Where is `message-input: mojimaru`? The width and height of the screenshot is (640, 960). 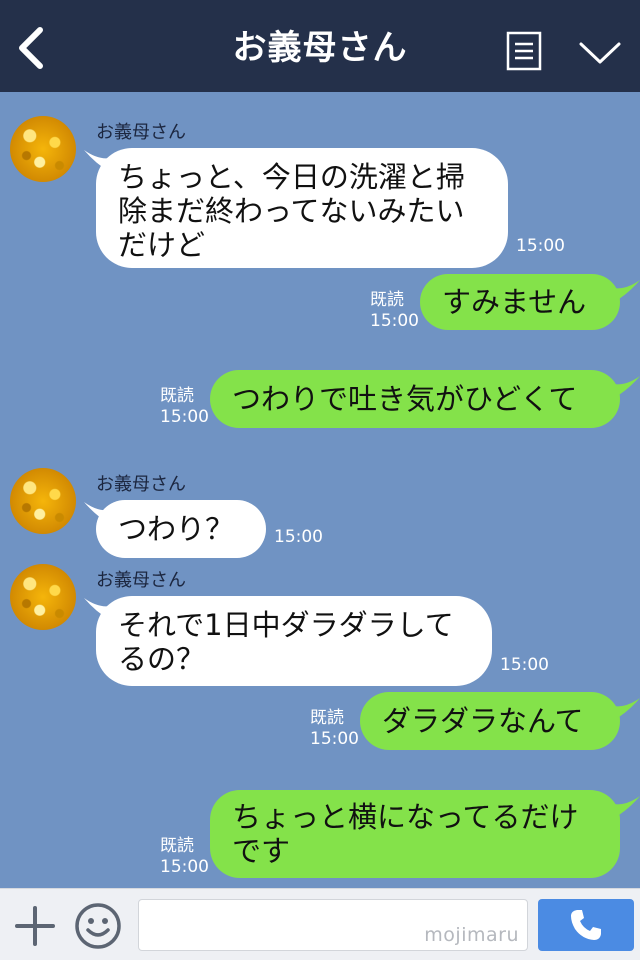
message-input: mojimaru is located at coordinates (333, 925).